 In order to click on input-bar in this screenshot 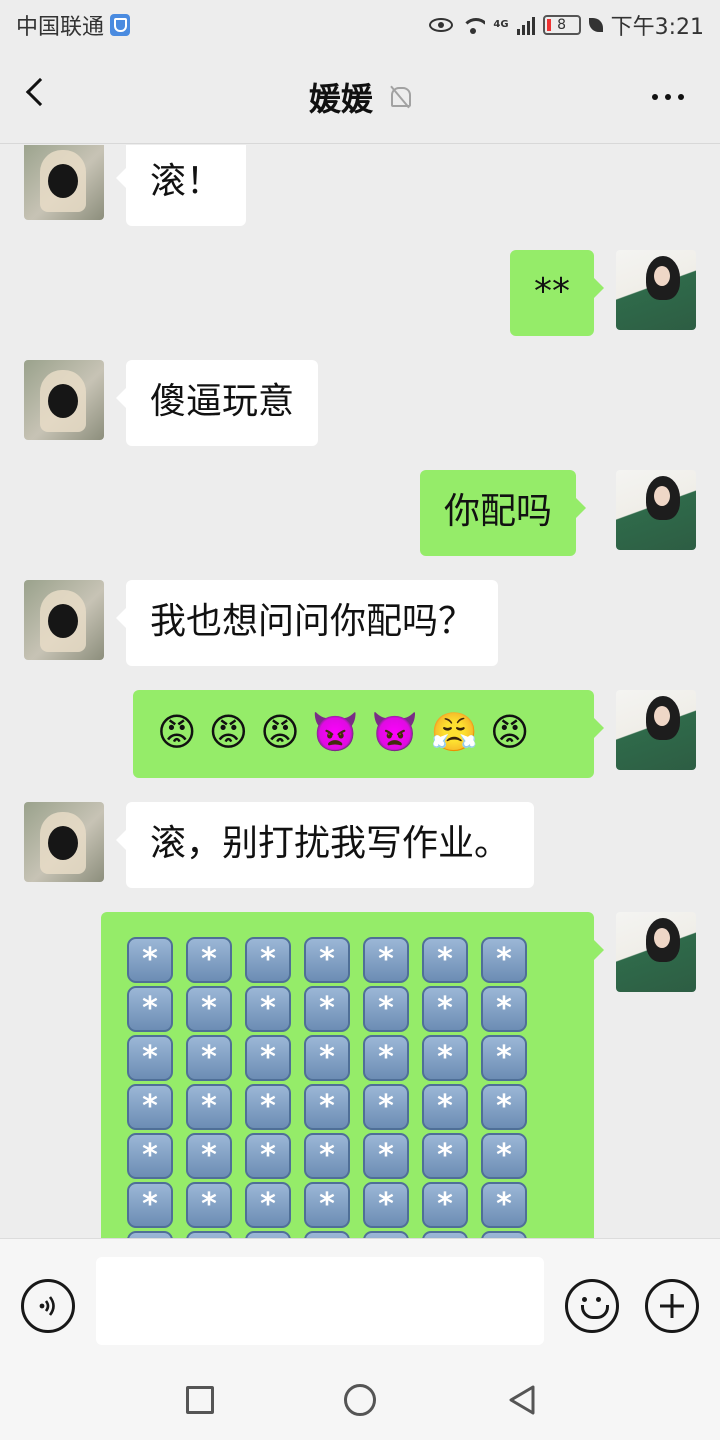, I will do `click(360, 1299)`.